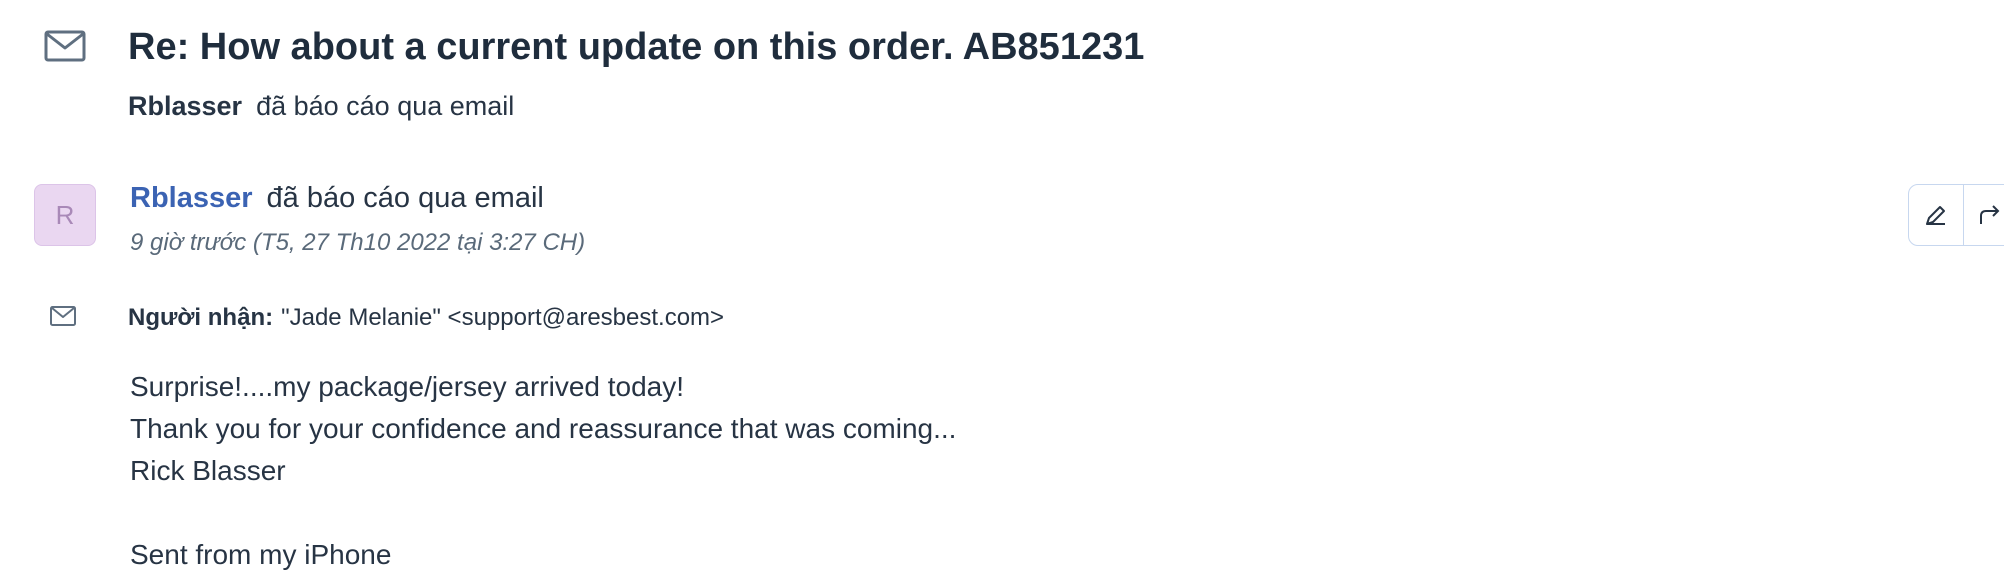  I want to click on forward-button, so click(1983, 215).